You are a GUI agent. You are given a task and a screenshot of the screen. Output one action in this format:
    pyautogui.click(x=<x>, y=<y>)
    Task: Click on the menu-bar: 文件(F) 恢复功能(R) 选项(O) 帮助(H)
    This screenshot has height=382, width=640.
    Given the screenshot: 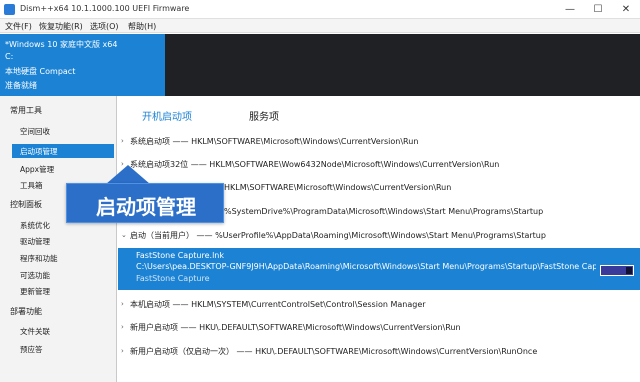 What is the action you would take?
    pyautogui.click(x=320, y=26)
    